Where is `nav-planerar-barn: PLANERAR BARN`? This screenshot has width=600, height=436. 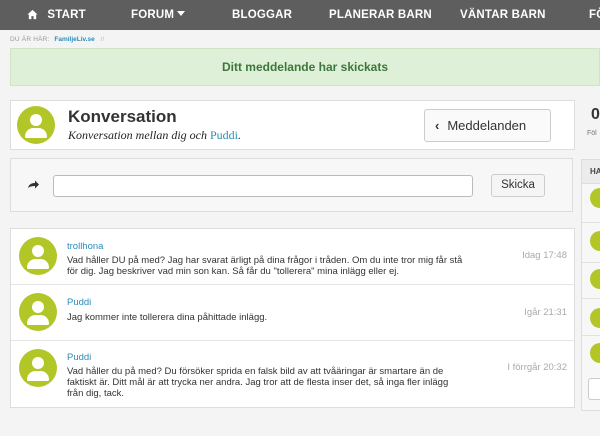
nav-planerar-barn: PLANERAR BARN is located at coordinates (380, 15).